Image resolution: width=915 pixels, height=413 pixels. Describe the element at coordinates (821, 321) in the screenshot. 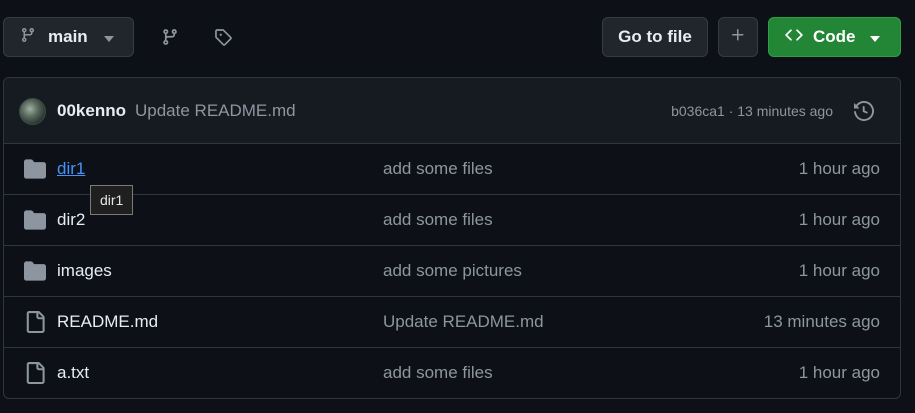

I see `file-commit-time: 13 minutes ago` at that location.